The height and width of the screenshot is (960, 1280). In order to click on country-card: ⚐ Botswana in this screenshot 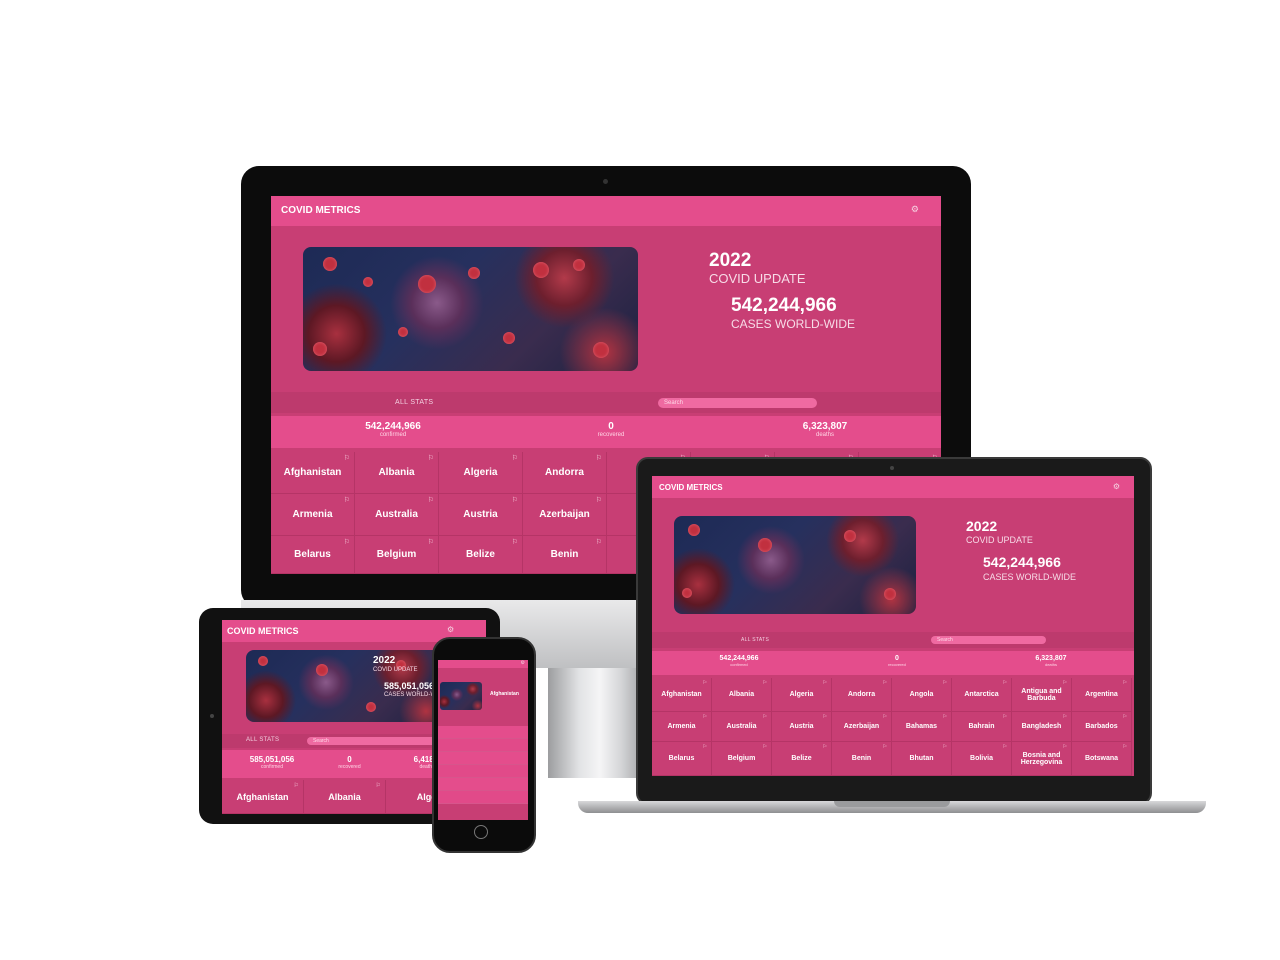, I will do `click(1102, 759)`.